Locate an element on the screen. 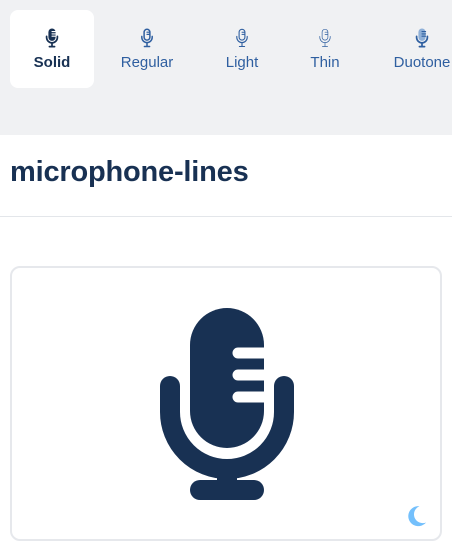 This screenshot has height=551, width=452. icon-title: microphone-lines is located at coordinates (129, 172).